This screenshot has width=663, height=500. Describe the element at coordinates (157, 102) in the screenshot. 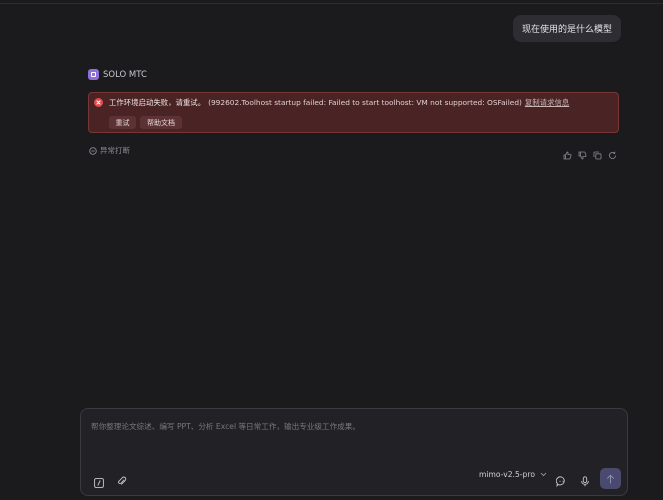

I see `error-message: 工作环境启动失败，请重试。` at that location.